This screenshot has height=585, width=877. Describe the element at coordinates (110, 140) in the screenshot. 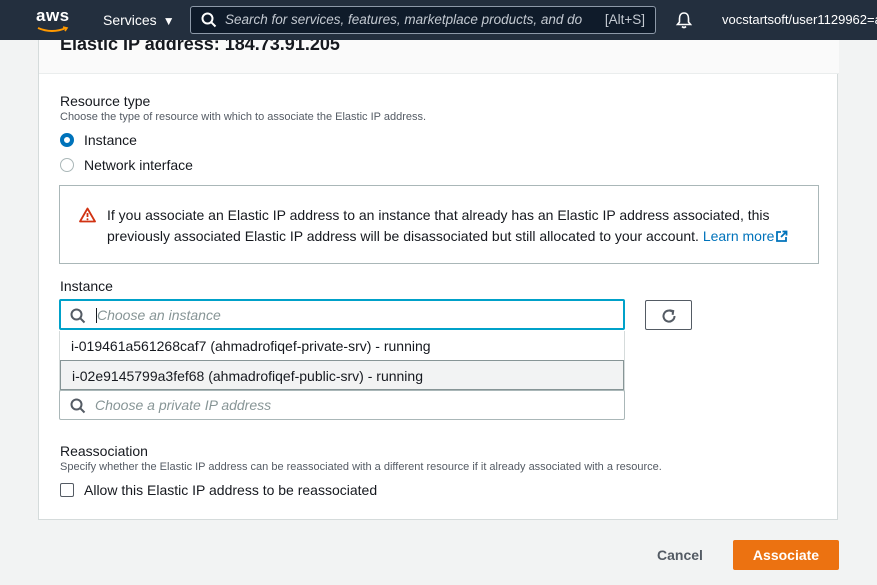

I see `radio-instance-label: Instance` at that location.